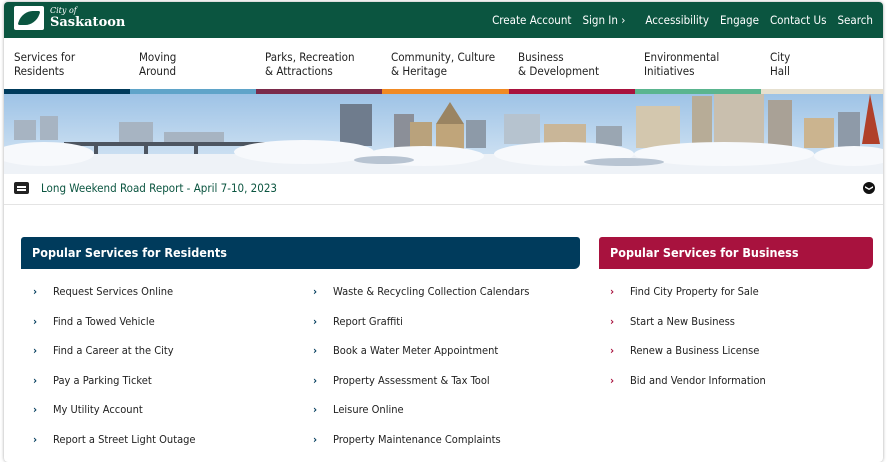 This screenshot has width=887, height=462. I want to click on contact-us-link: Contact Us, so click(798, 20).